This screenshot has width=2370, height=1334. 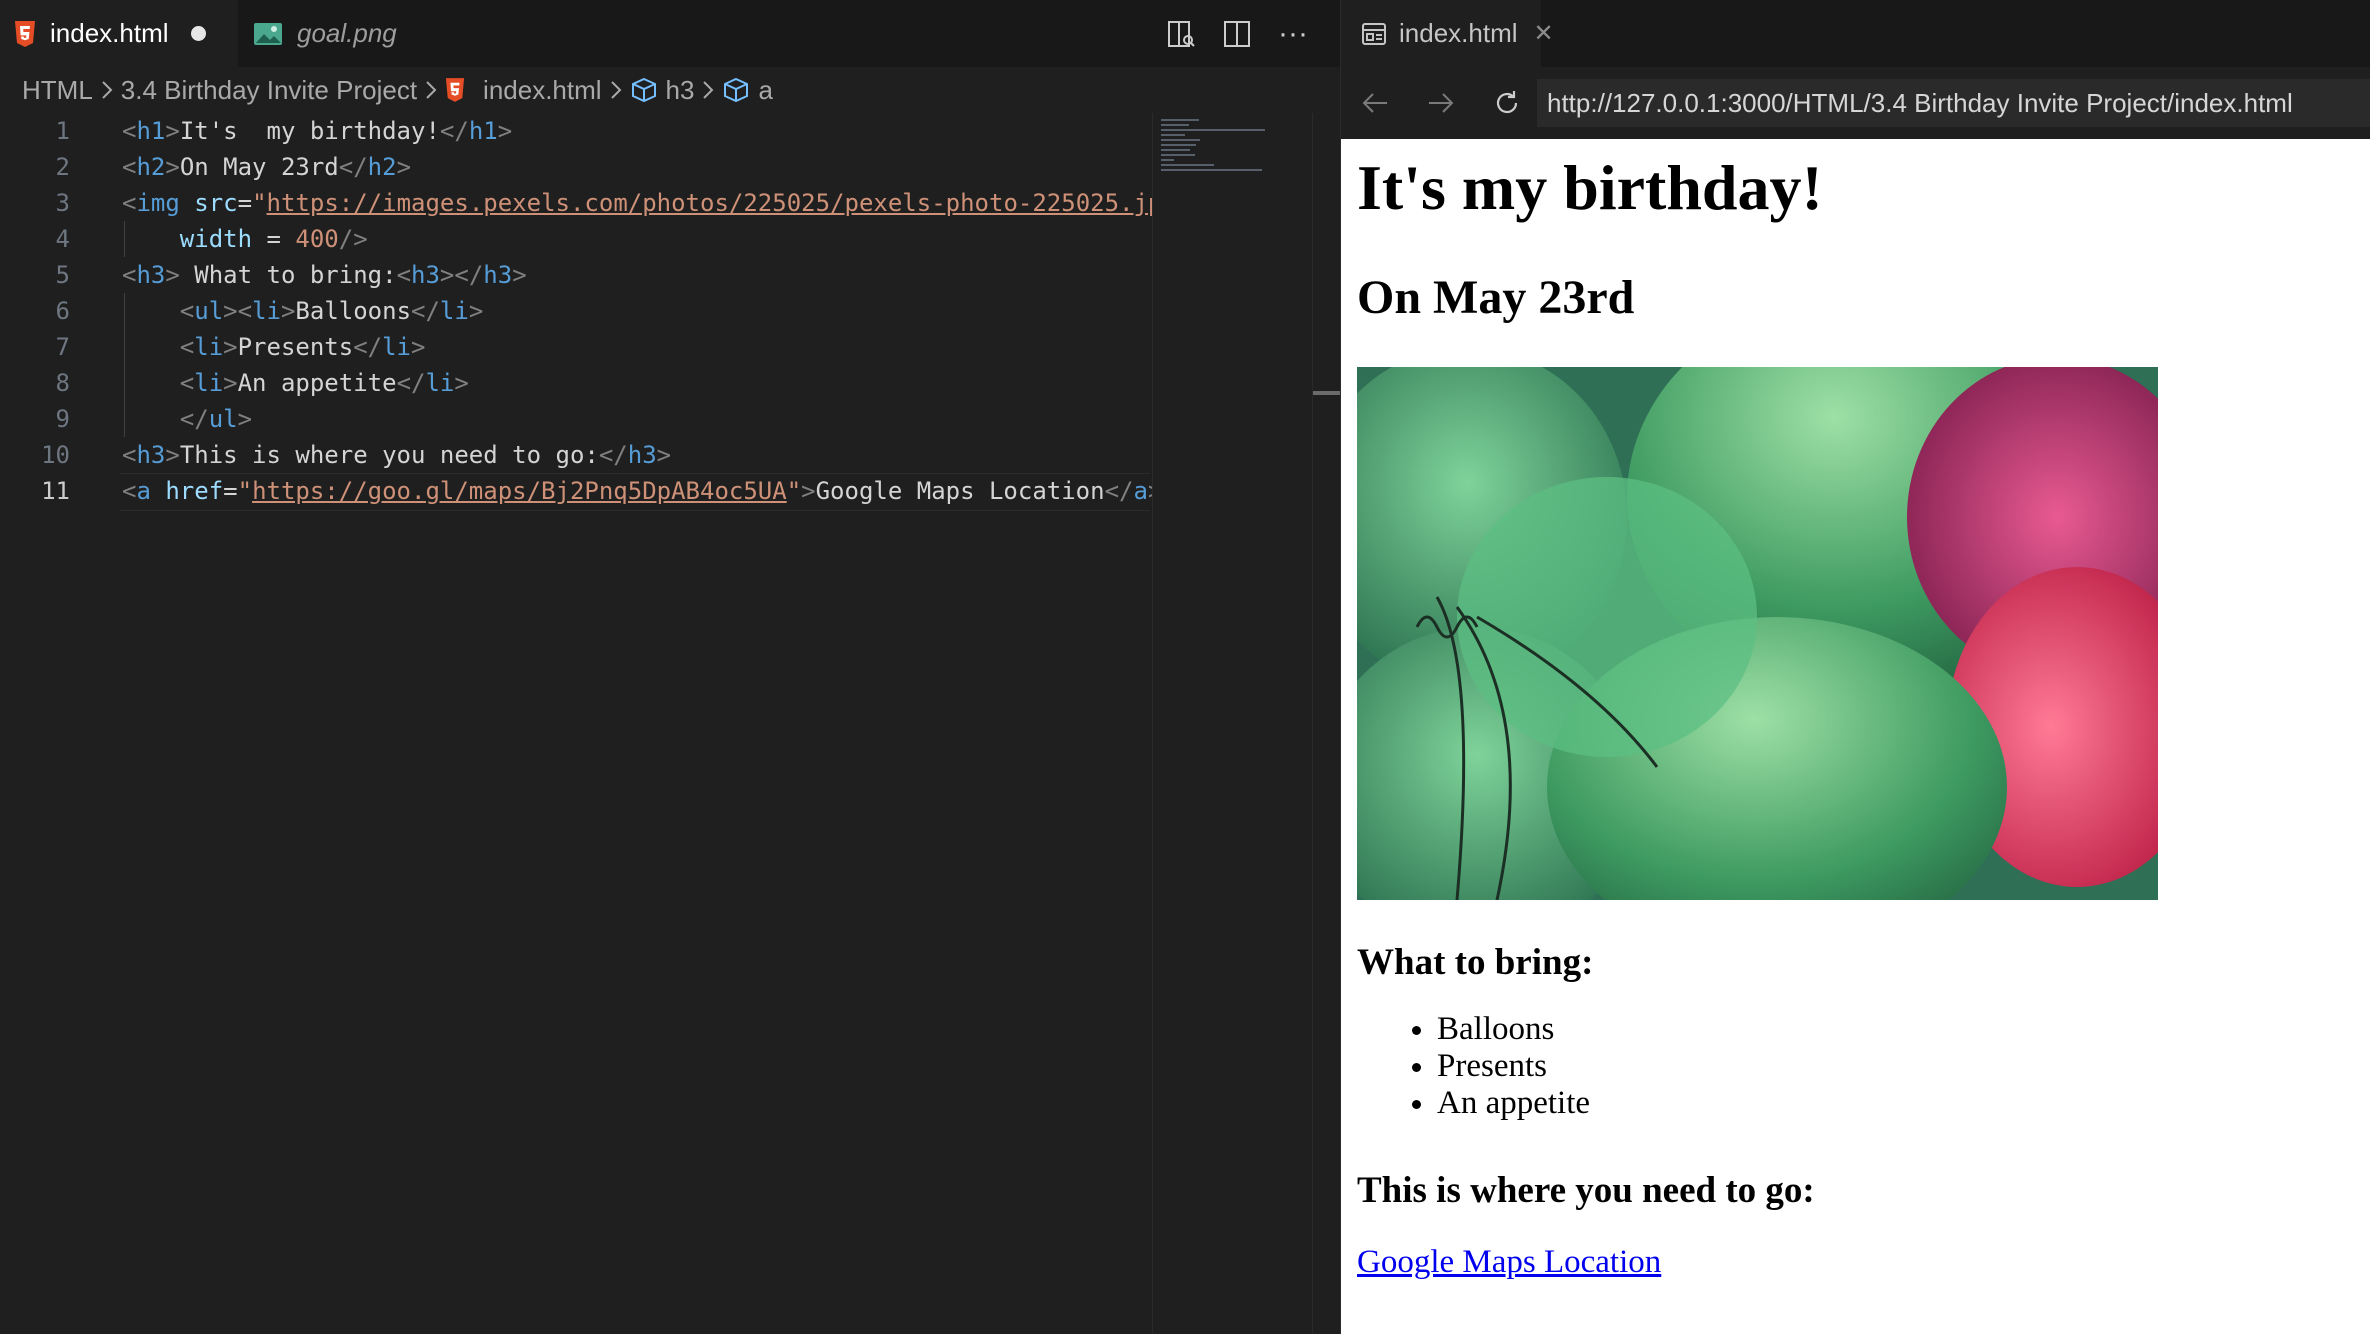 I want to click on code-token: ul, so click(x=209, y=311).